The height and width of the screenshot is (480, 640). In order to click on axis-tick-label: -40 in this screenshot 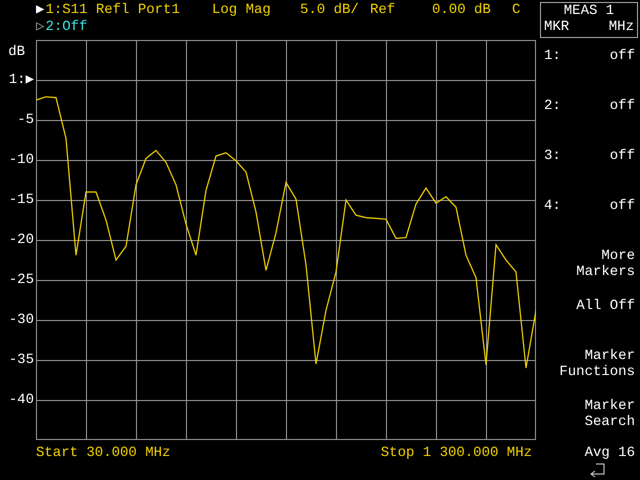, I will do `click(21, 400)`.